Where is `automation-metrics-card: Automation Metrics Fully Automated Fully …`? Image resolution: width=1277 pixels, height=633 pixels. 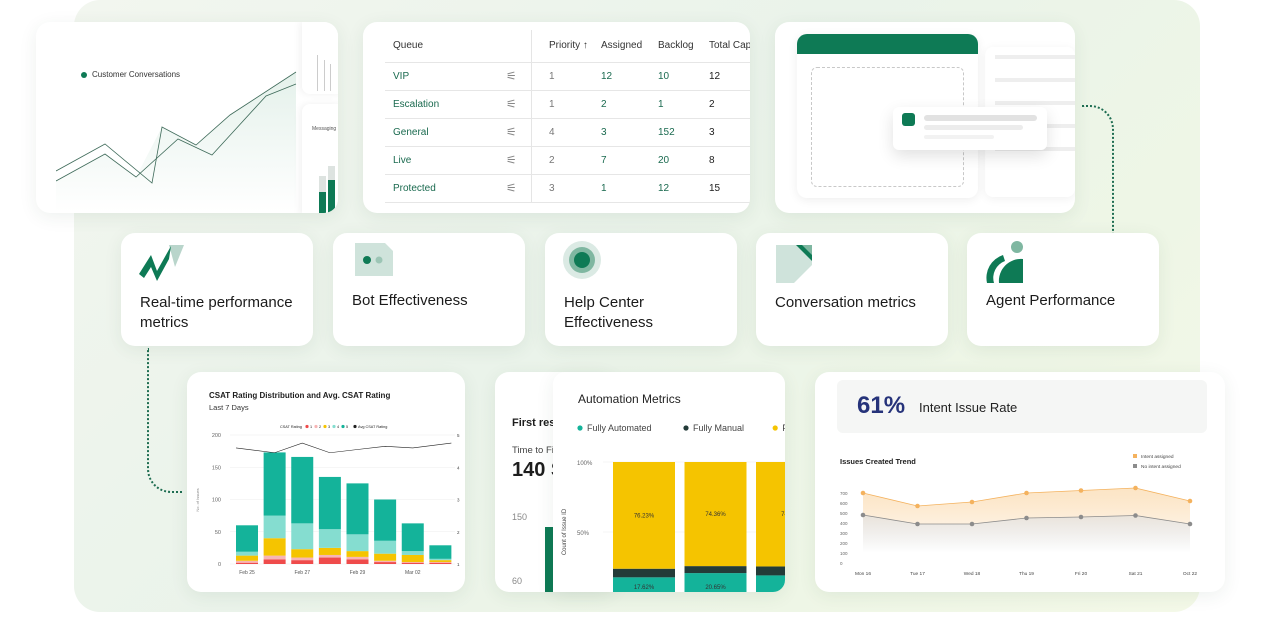 automation-metrics-card: Automation Metrics Fully Automated Fully … is located at coordinates (669, 482).